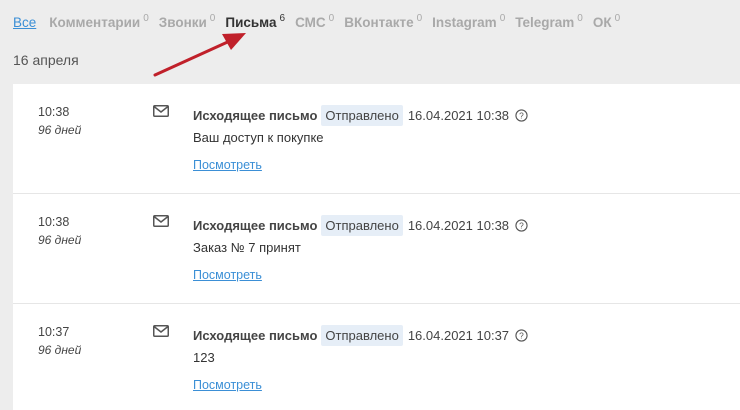 The width and height of the screenshot is (740, 410). Describe the element at coordinates (258, 137) in the screenshot. I see `entry-subject: Ваш доступ к покупке` at that location.